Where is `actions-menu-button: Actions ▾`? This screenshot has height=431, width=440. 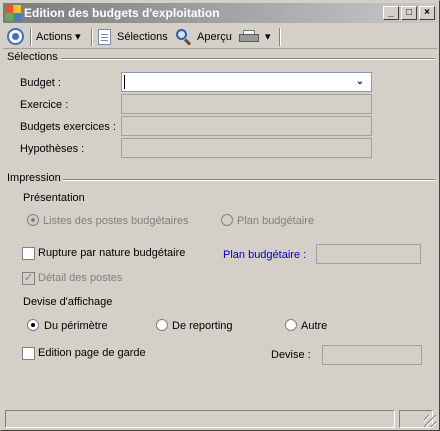
actions-menu-button: Actions ▾ is located at coordinates (58, 37).